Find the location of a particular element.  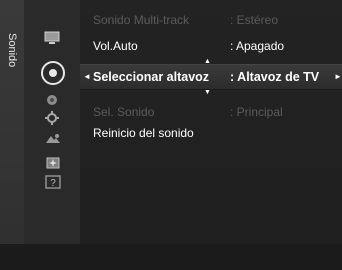

application-icon is located at coordinates (53, 163).